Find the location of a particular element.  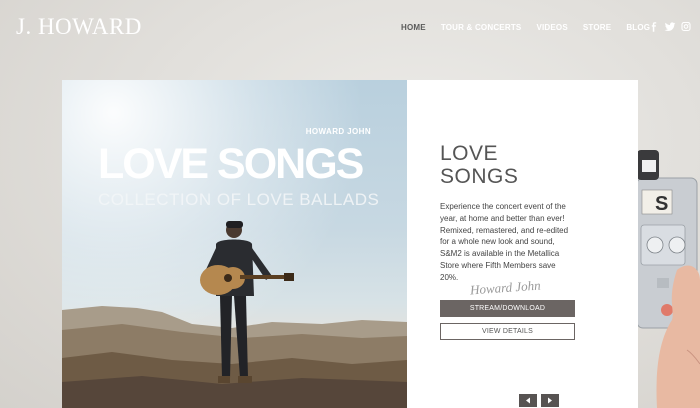

nav-videos: VIDEOS is located at coordinates (551, 27).